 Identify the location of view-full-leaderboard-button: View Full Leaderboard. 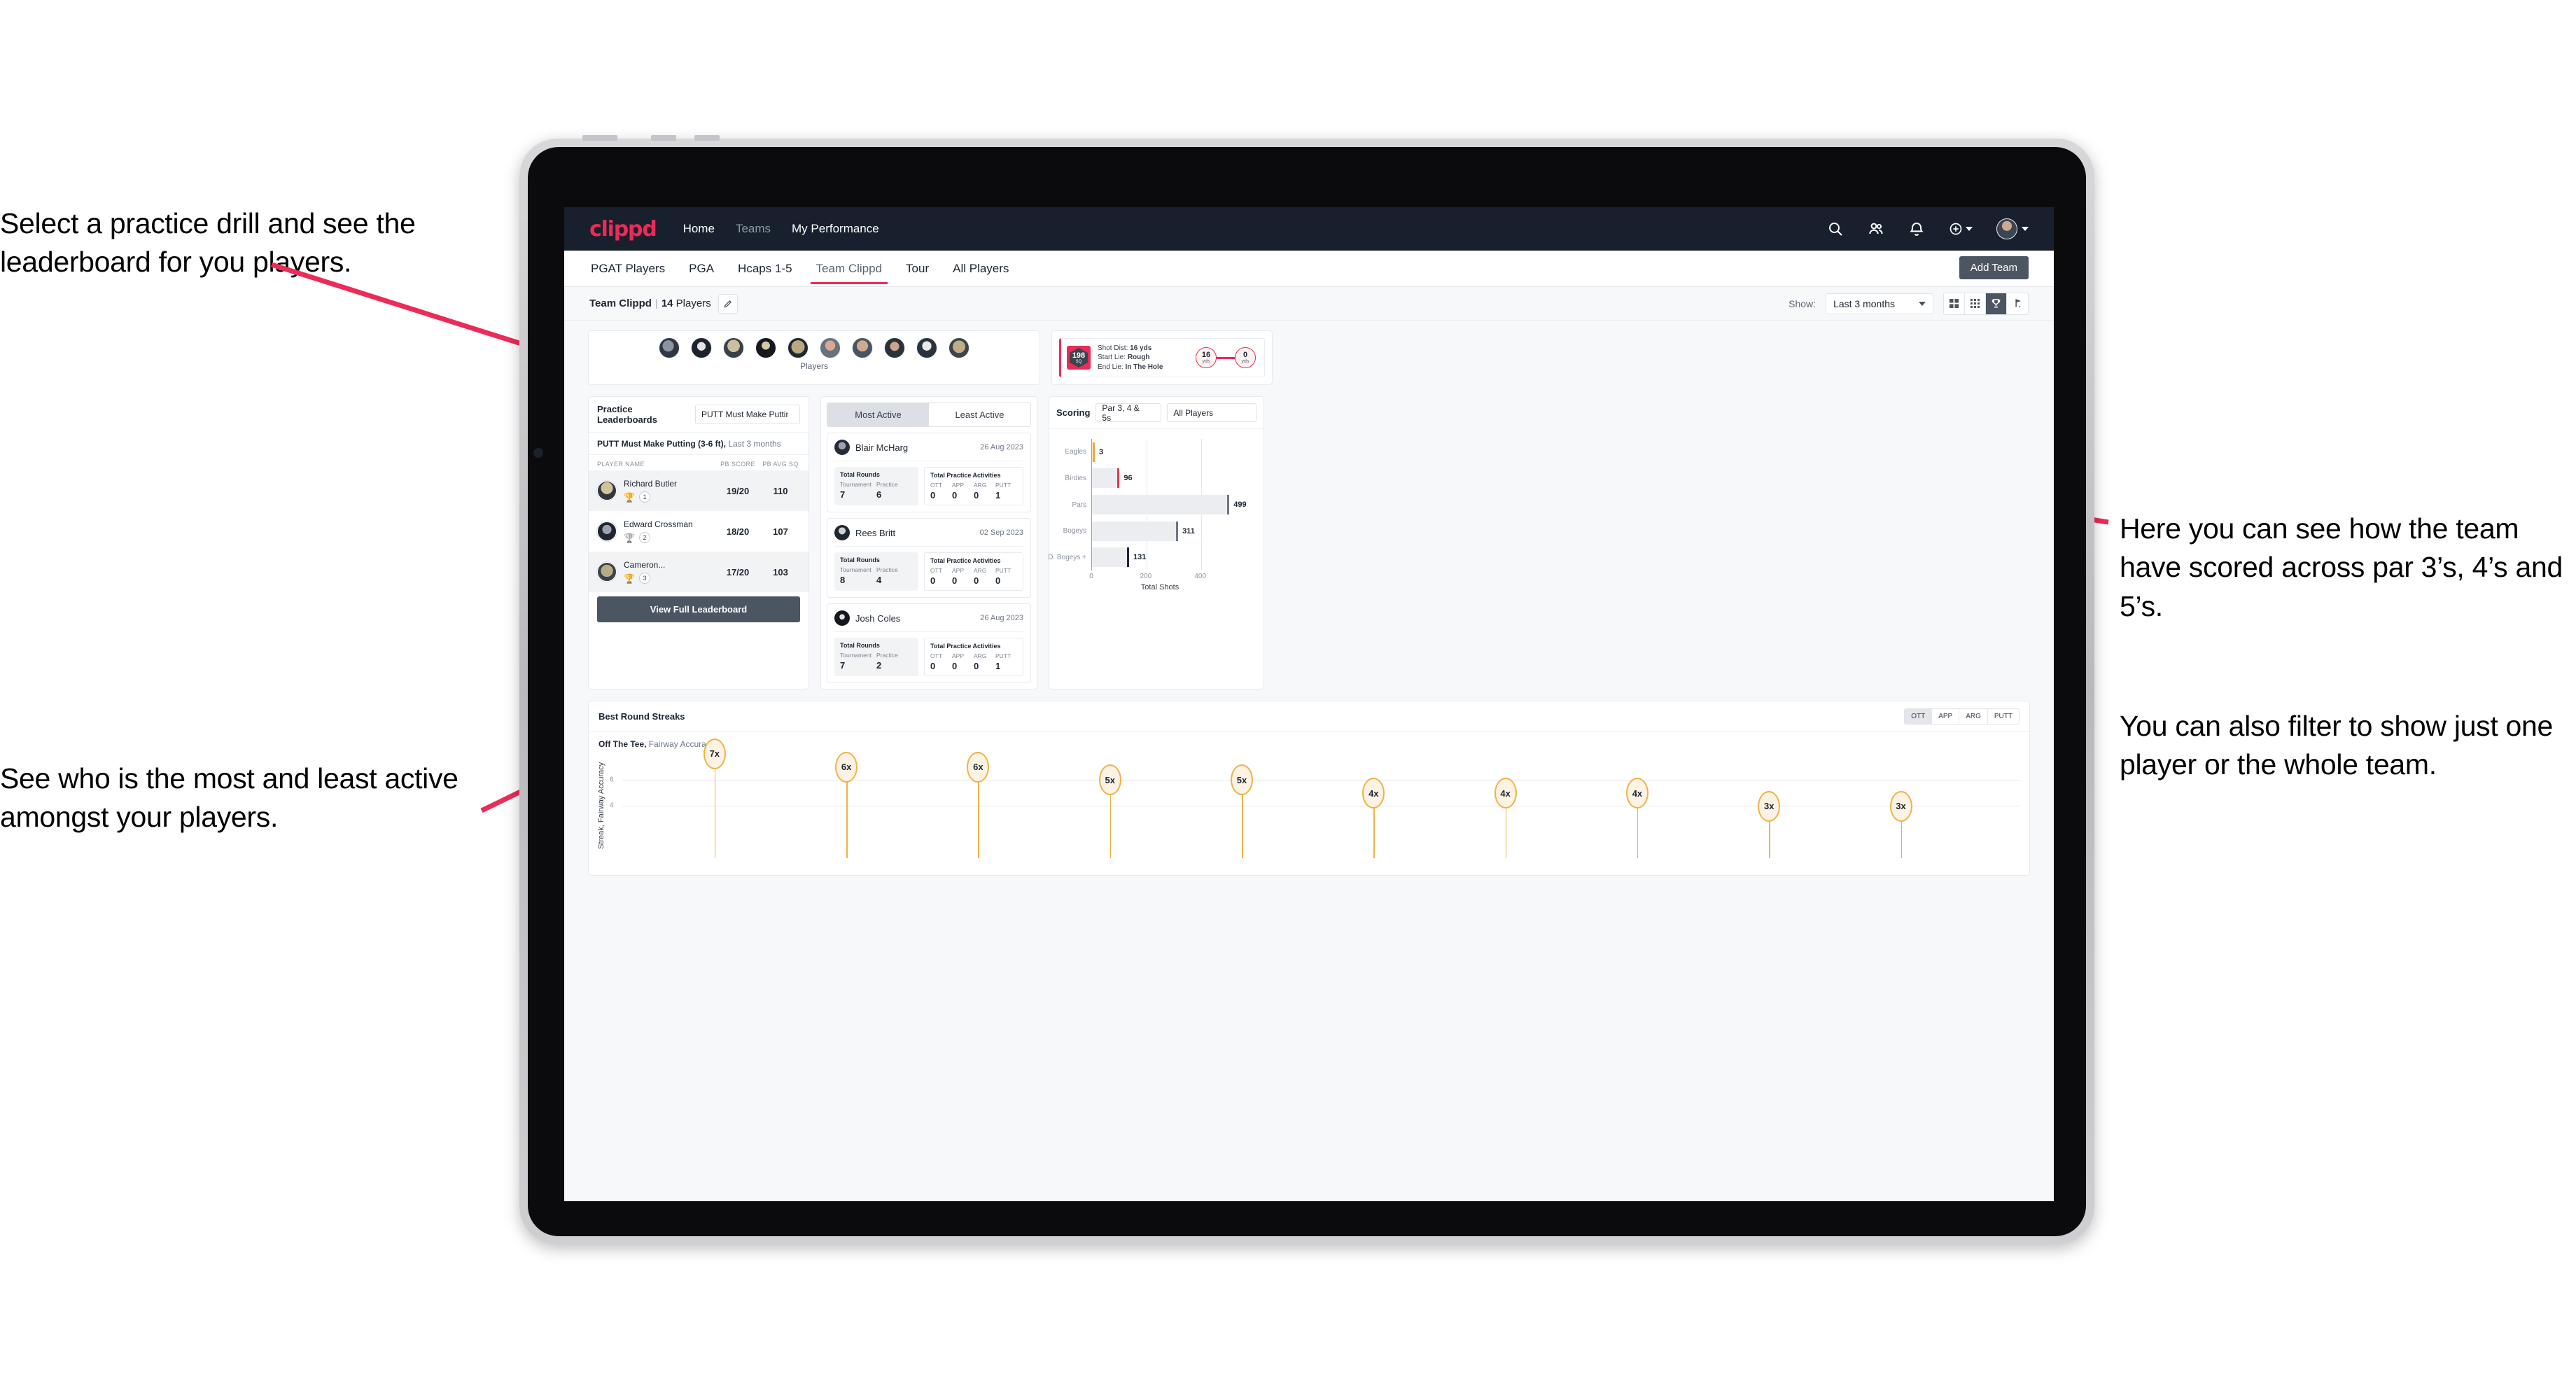
(698, 609).